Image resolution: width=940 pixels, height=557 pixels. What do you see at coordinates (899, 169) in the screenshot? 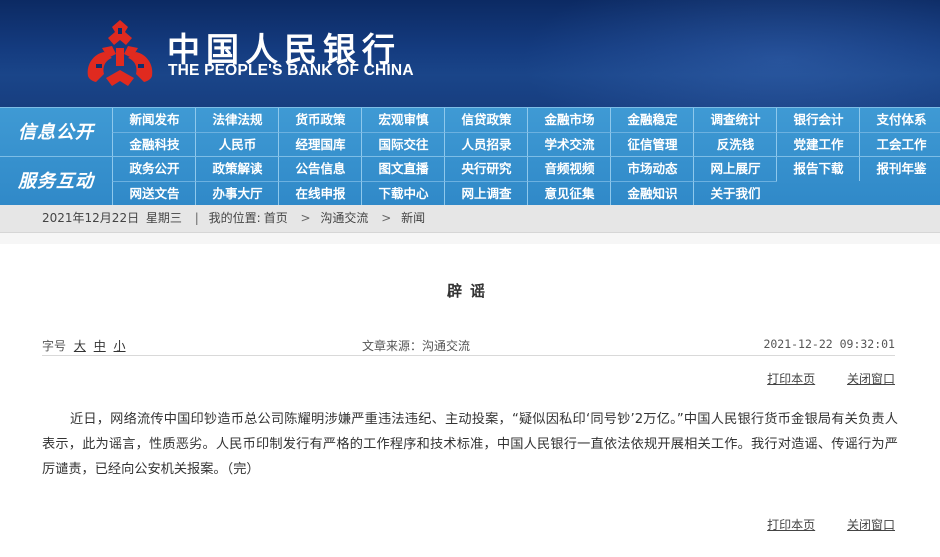
I see `nav-item-section2_row1-9: 报刊年鉴` at bounding box center [899, 169].